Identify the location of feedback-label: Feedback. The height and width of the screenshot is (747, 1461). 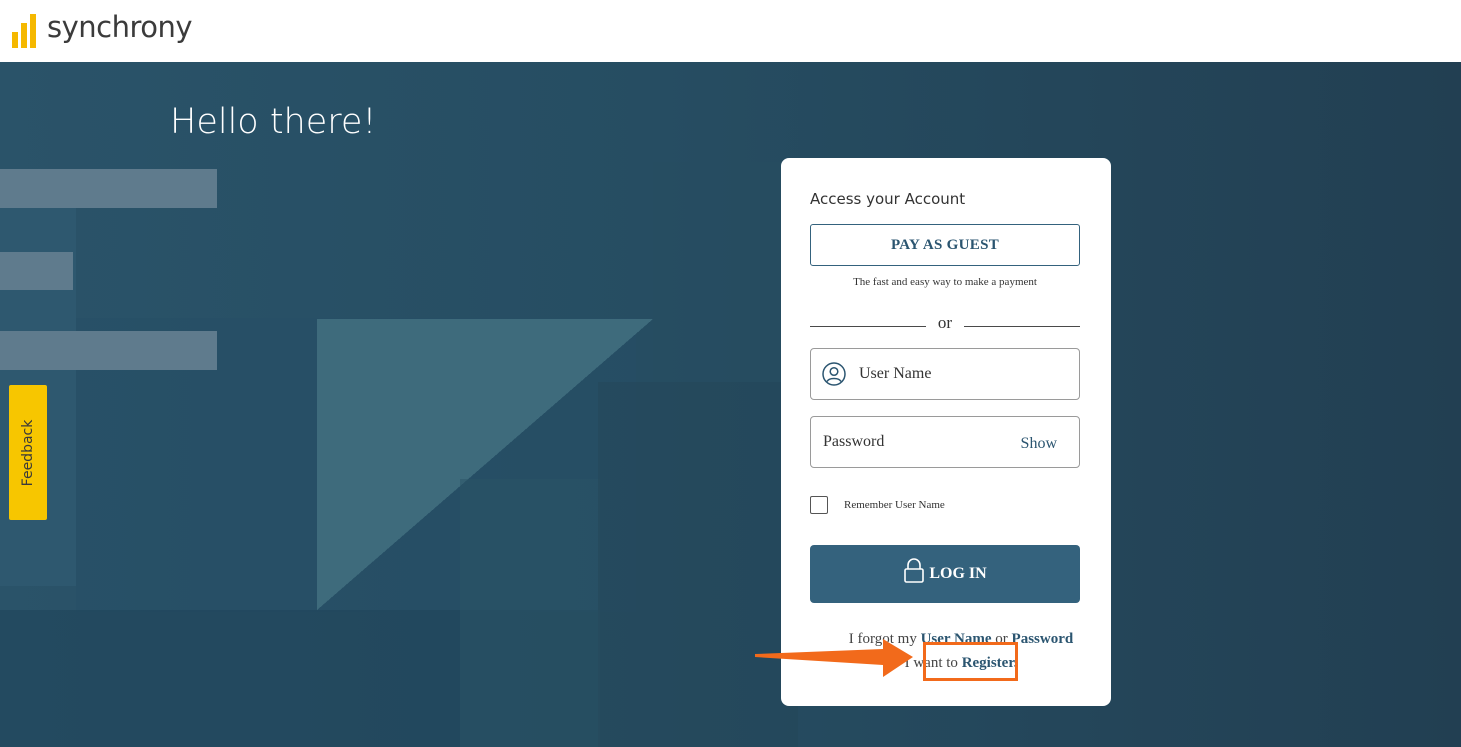
(28, 452).